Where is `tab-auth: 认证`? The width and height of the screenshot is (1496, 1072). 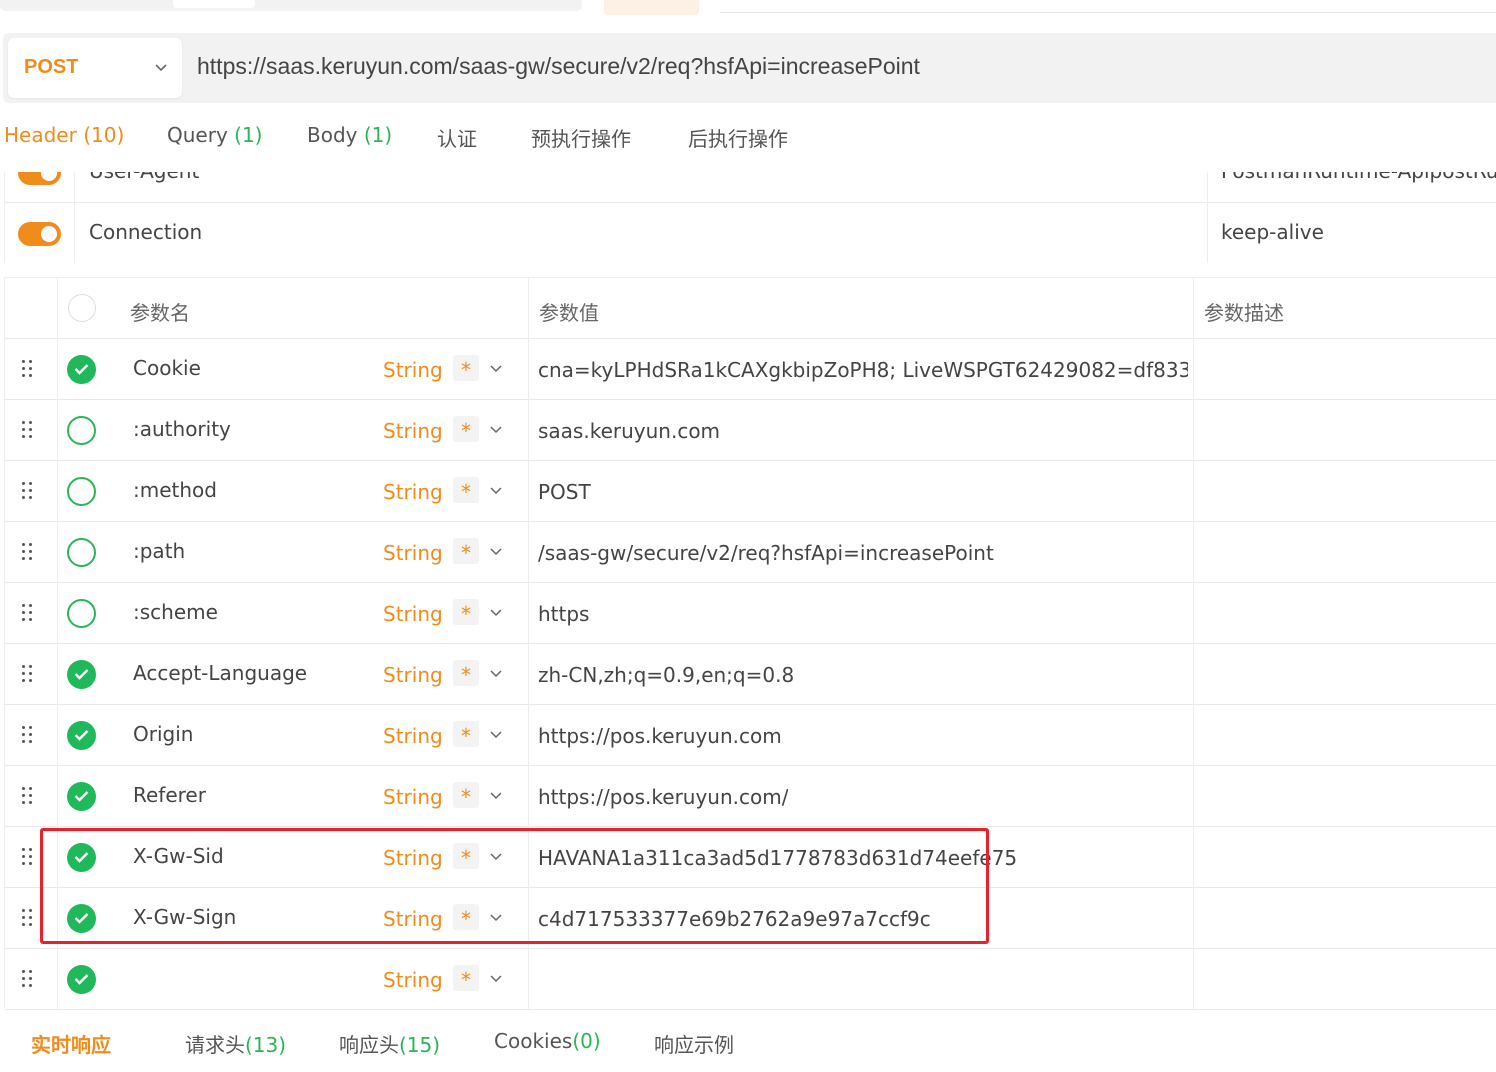
tab-auth: 认证 is located at coordinates (457, 137).